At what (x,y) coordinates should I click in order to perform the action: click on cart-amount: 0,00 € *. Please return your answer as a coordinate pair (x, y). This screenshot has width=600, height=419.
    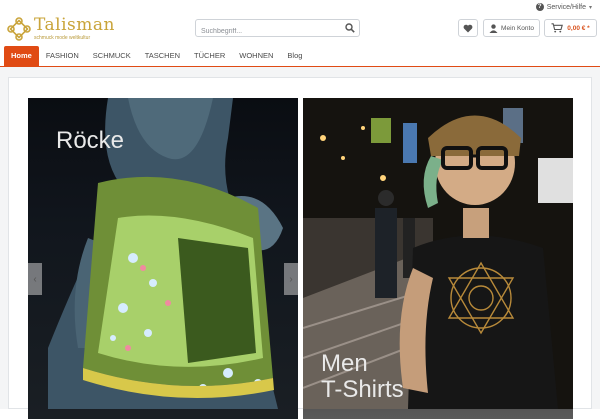
    Looking at the image, I should click on (578, 28).